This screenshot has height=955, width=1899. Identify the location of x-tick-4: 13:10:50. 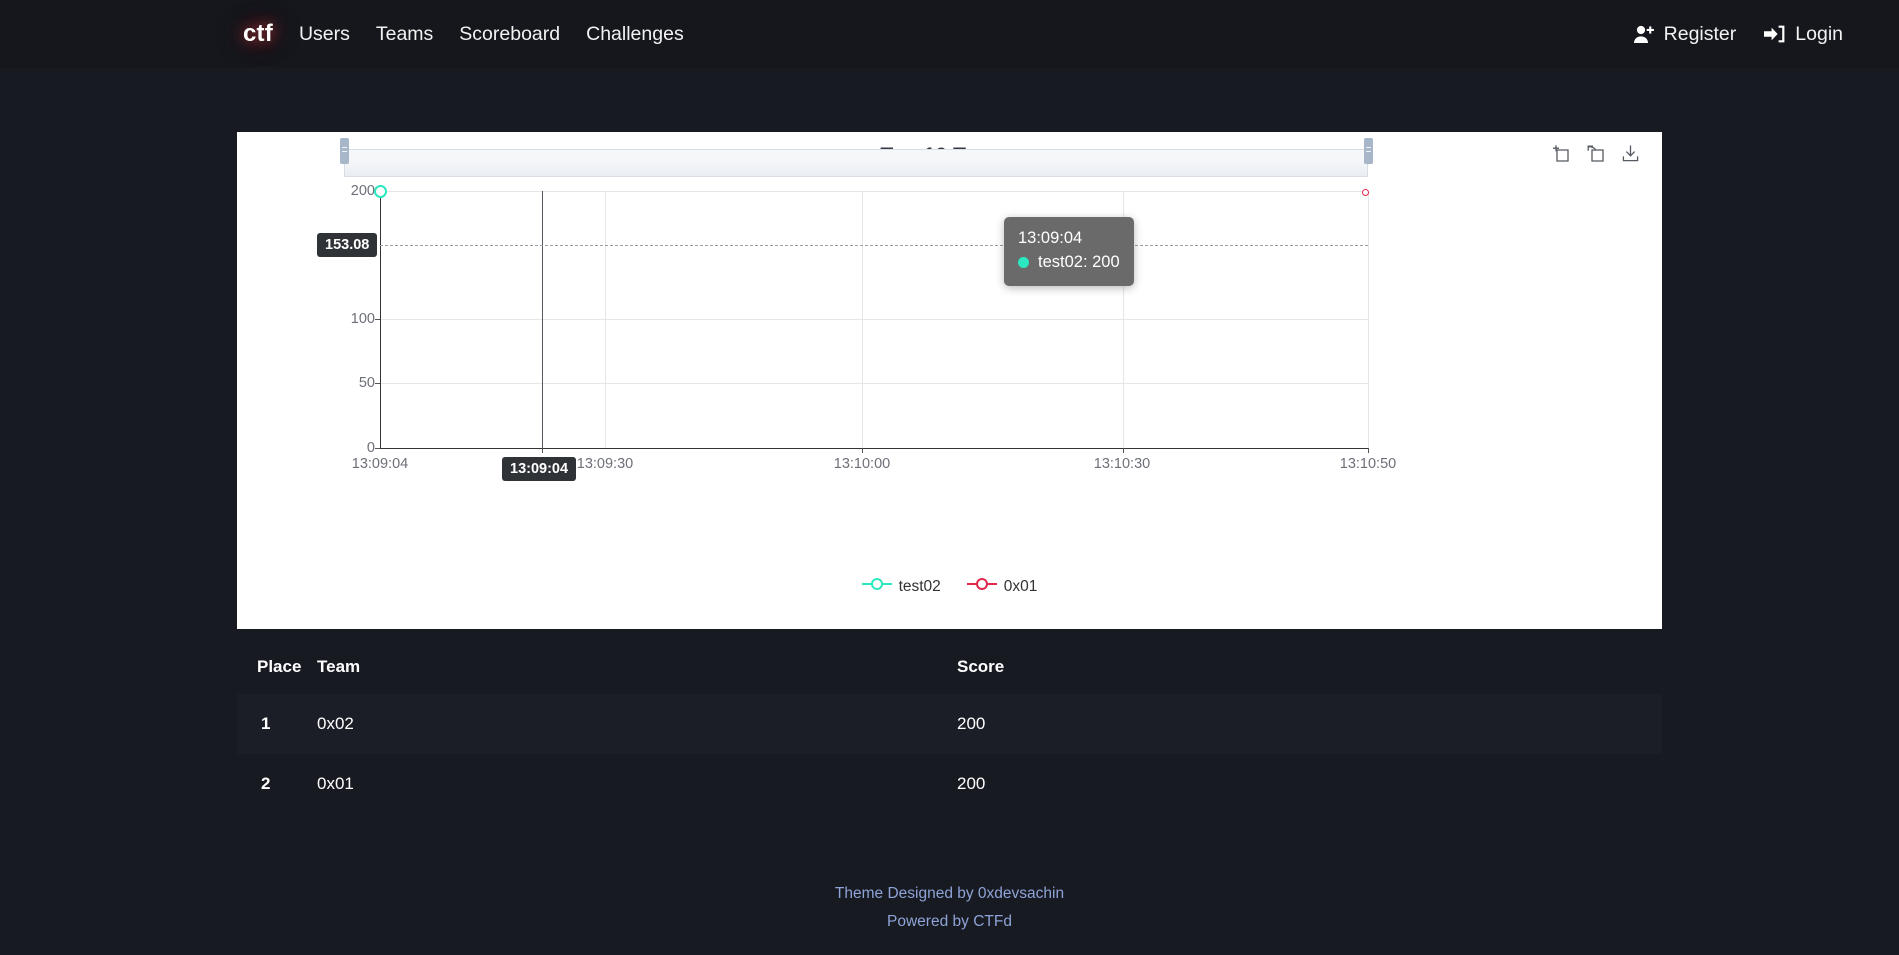
(1368, 464).